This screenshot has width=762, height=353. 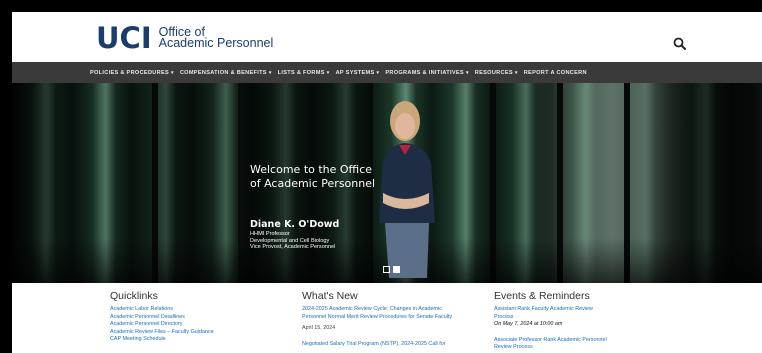 I want to click on nav-item-label: AP SYSTEMS, so click(x=355, y=72).